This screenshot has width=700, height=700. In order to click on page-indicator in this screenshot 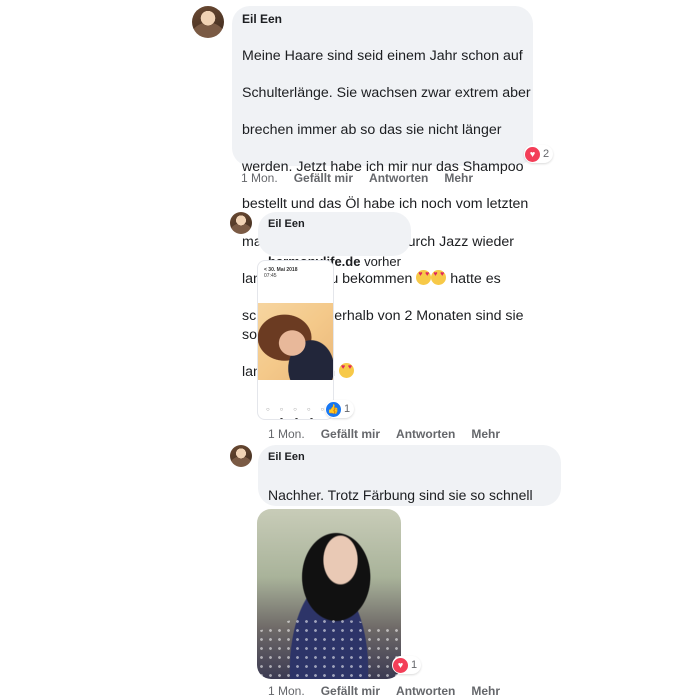, I will do `click(296, 418)`.